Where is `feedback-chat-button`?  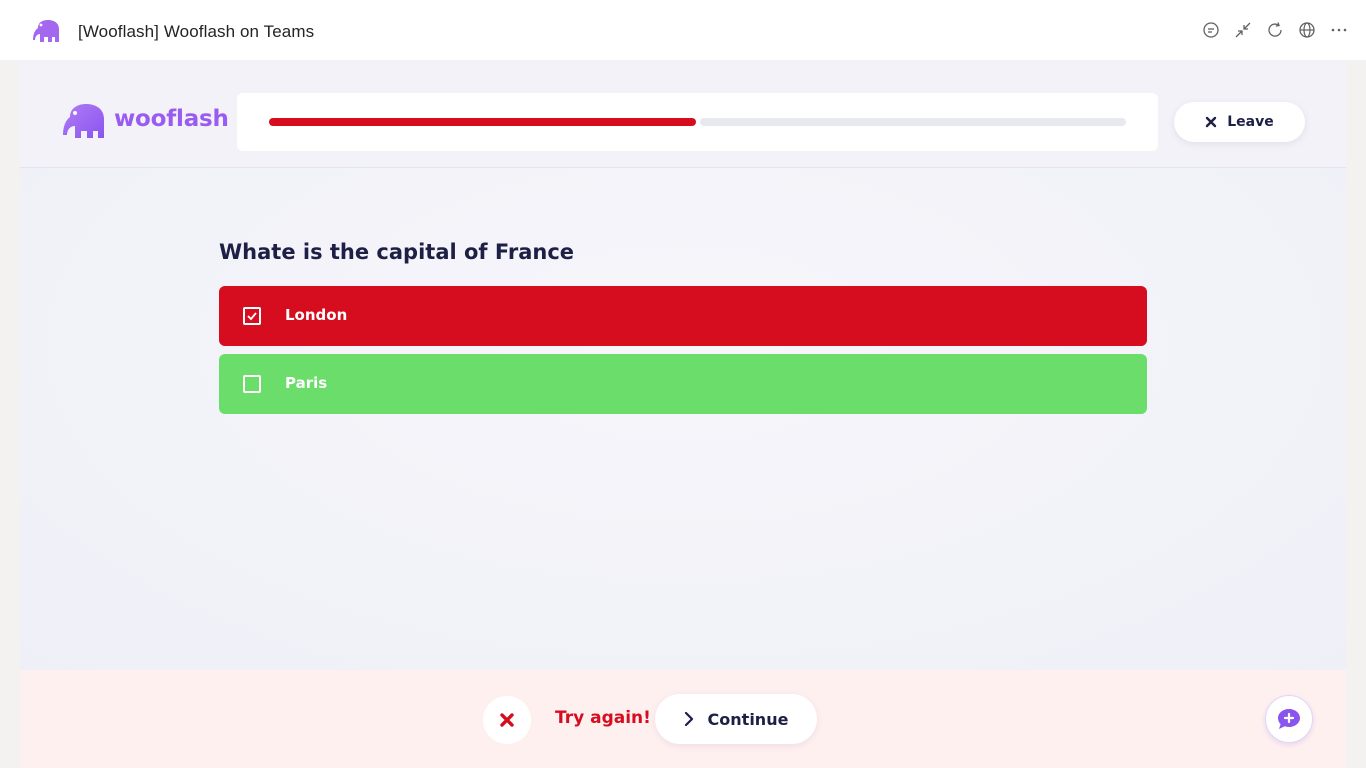
feedback-chat-button is located at coordinates (1289, 719).